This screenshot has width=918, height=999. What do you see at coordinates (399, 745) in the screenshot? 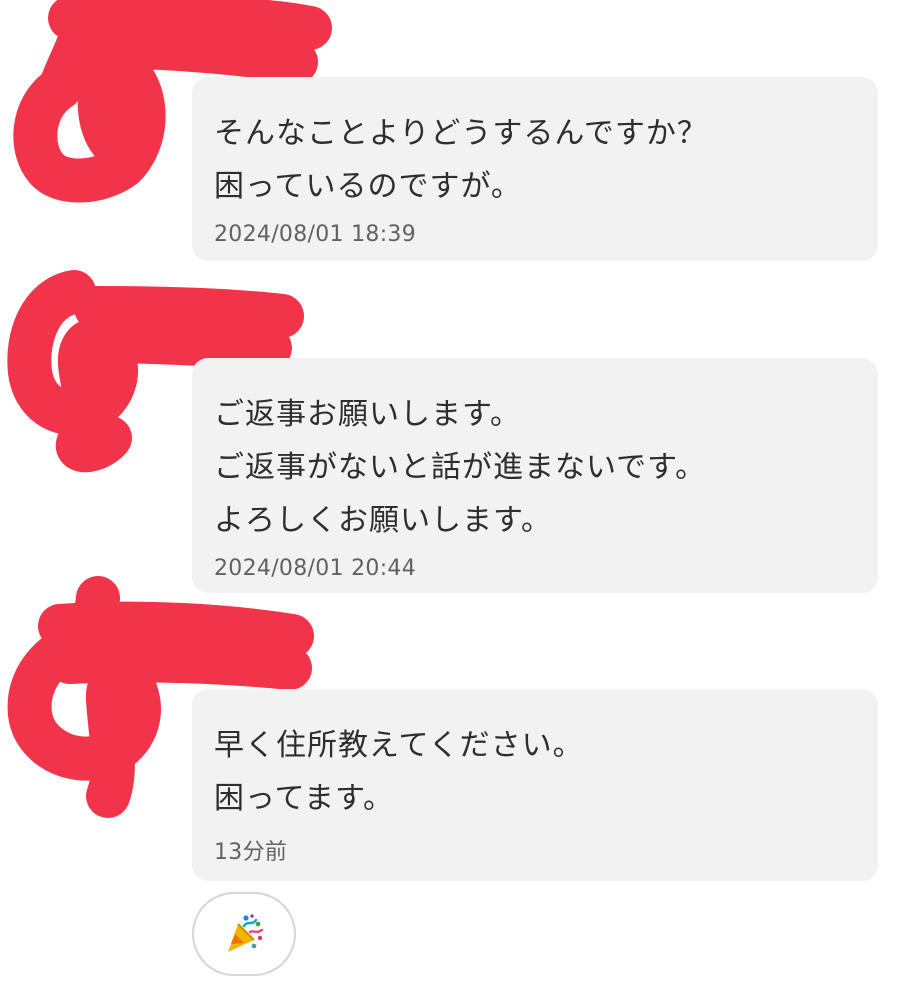
I see `message-line: 早く住所教えてください。` at bounding box center [399, 745].